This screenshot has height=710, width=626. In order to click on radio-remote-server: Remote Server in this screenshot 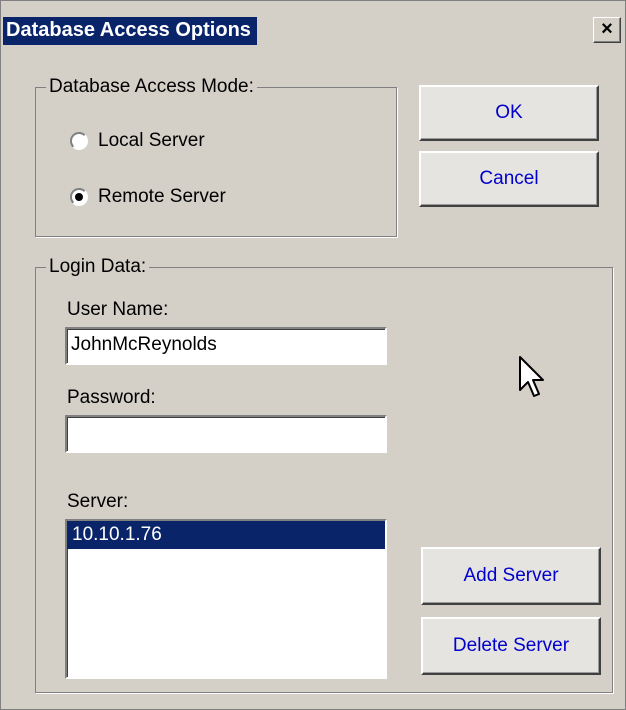, I will do `click(148, 197)`.